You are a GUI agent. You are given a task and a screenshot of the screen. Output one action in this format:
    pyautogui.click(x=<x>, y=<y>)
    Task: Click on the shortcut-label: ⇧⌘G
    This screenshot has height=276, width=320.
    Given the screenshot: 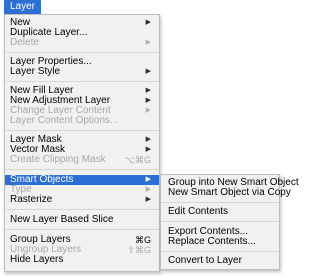 What is the action you would take?
    pyautogui.click(x=139, y=250)
    